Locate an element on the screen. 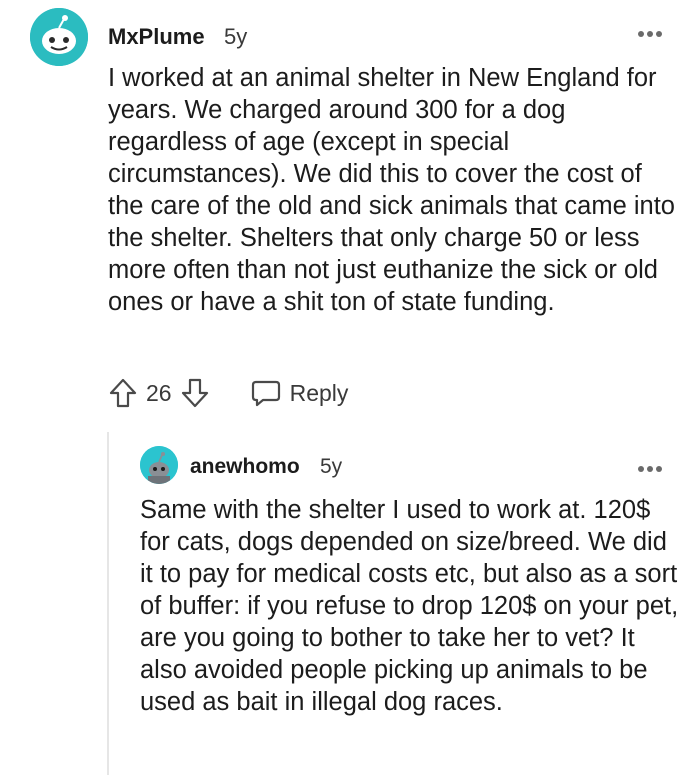 The width and height of the screenshot is (700, 775). arrow-down-icon is located at coordinates (195, 393).